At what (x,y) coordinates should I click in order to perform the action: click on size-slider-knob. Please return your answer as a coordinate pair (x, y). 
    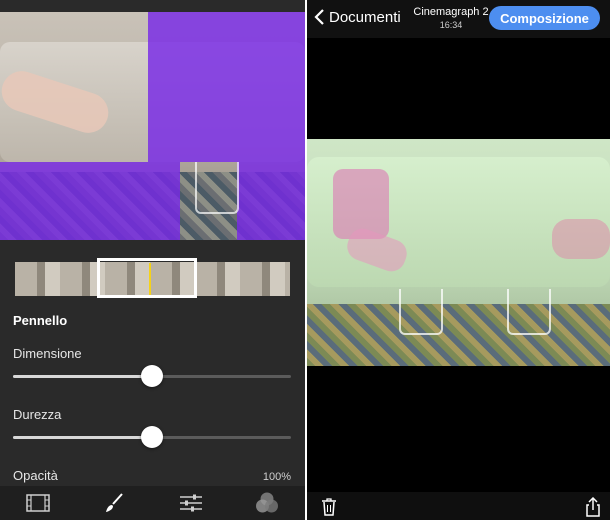
    Looking at the image, I should click on (152, 376).